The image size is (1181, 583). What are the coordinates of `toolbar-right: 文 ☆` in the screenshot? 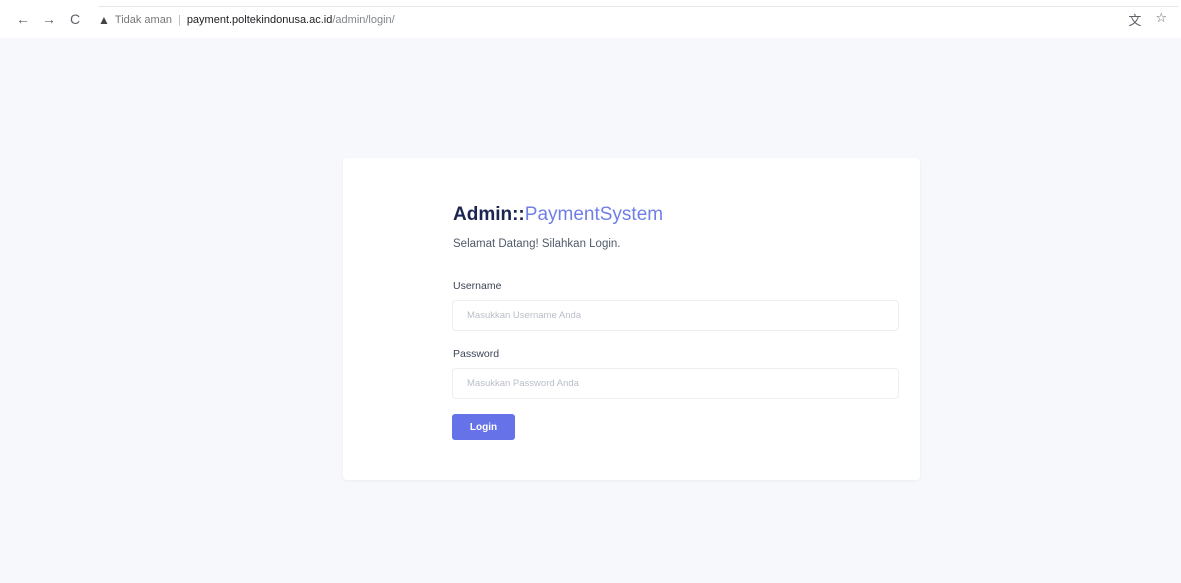 It's located at (1147, 19).